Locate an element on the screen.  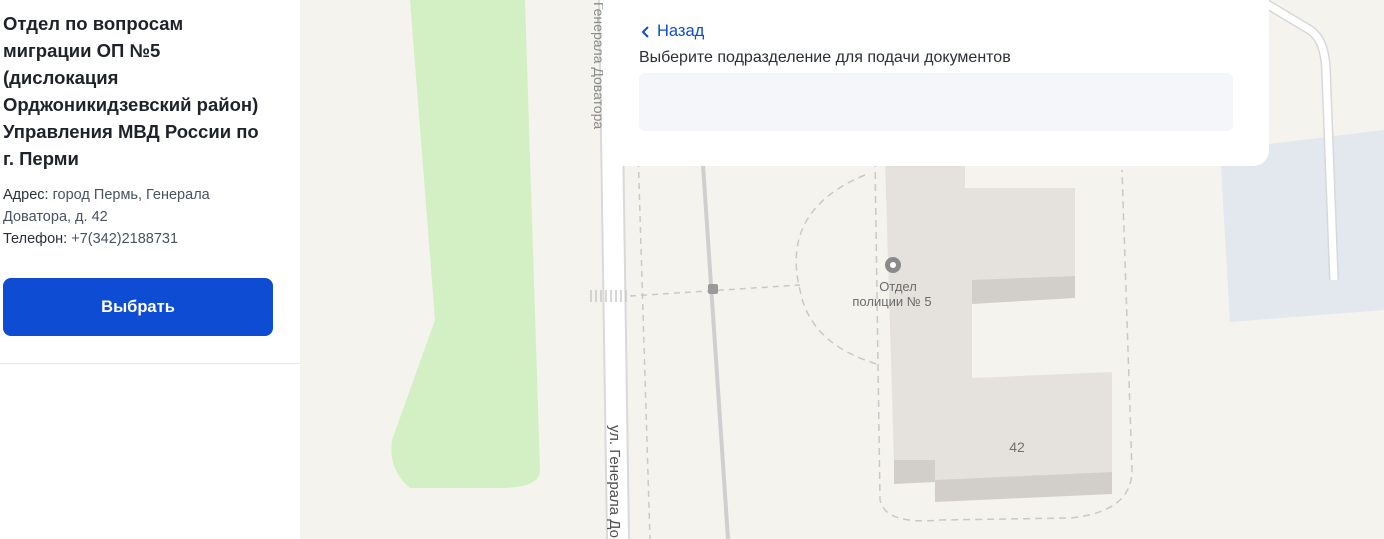
poi-label-line1: Отдел is located at coordinates (898, 286).